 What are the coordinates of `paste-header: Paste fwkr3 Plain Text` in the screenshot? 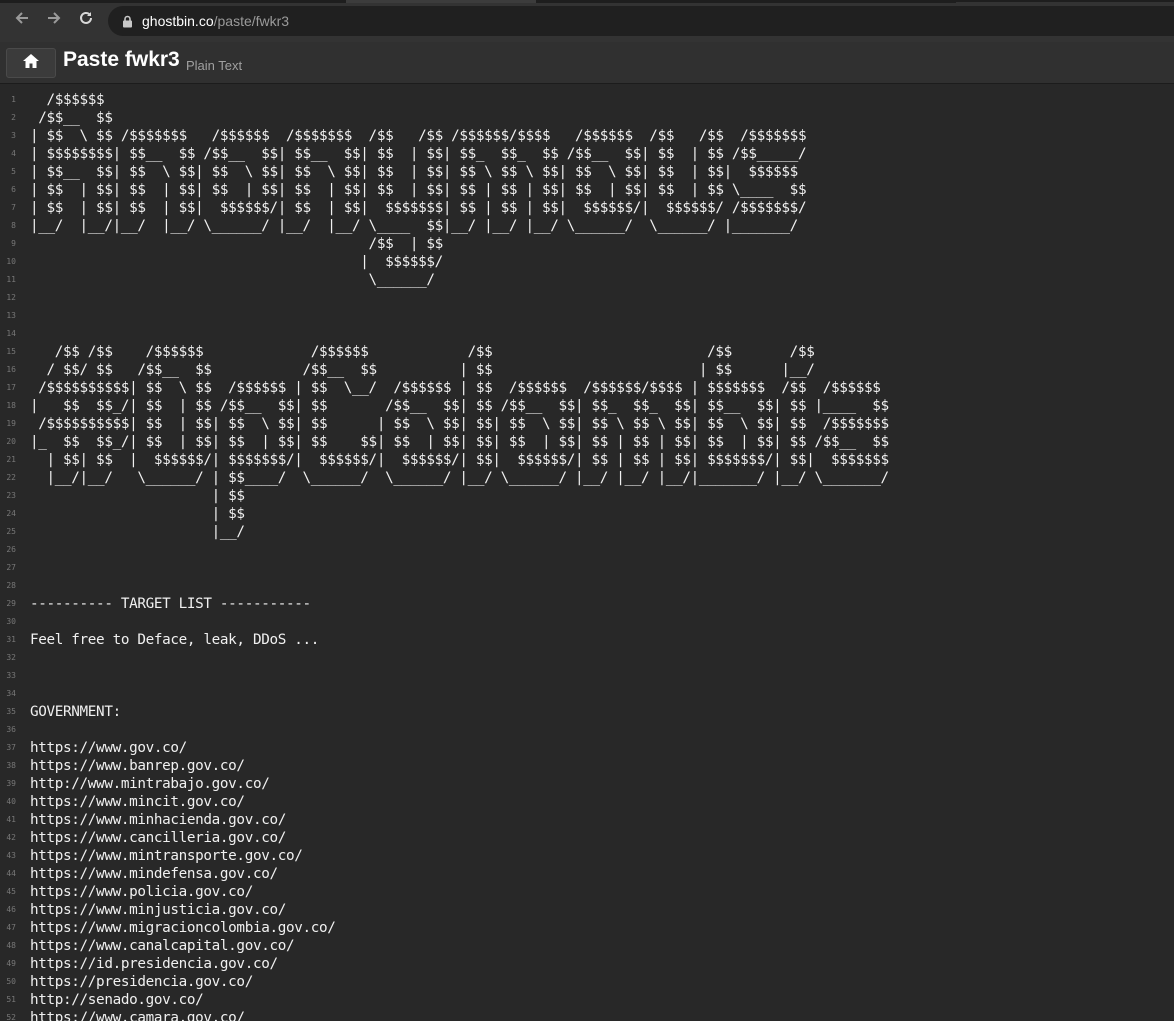 It's located at (587, 63).